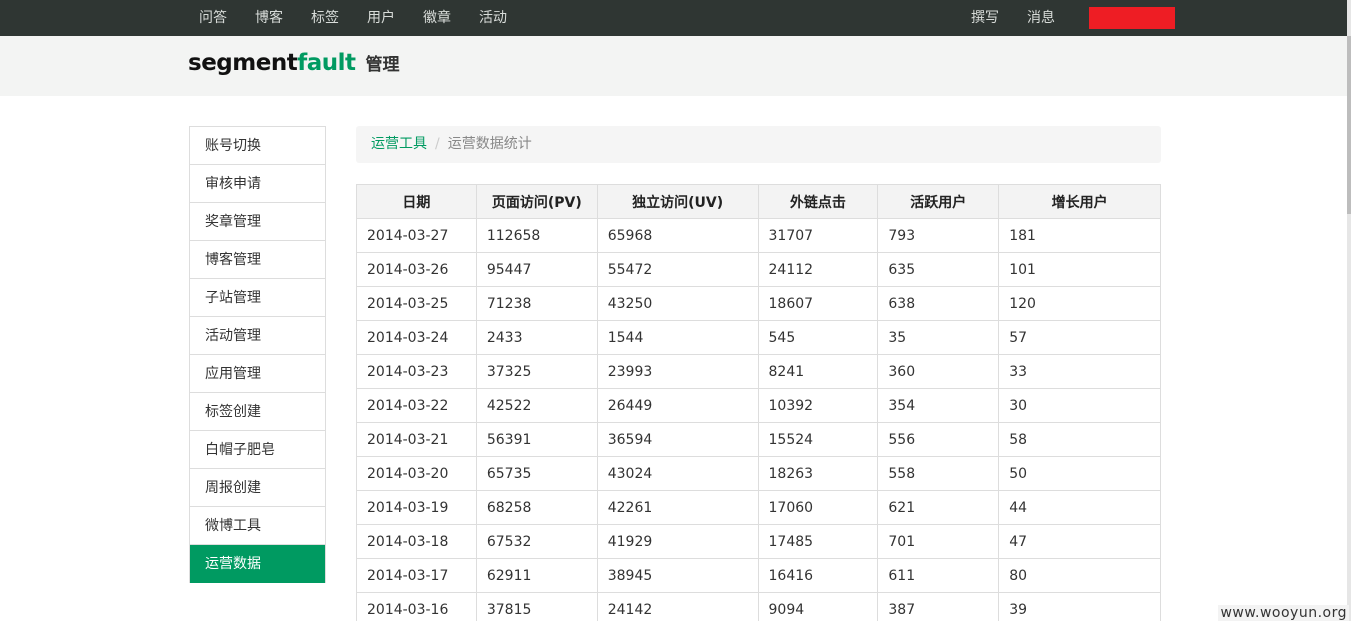 This screenshot has height=621, width=1351. What do you see at coordinates (758, 303) in the screenshot?
I see `table-row: 2014-03-25 71238 43250 18607 638 120` at bounding box center [758, 303].